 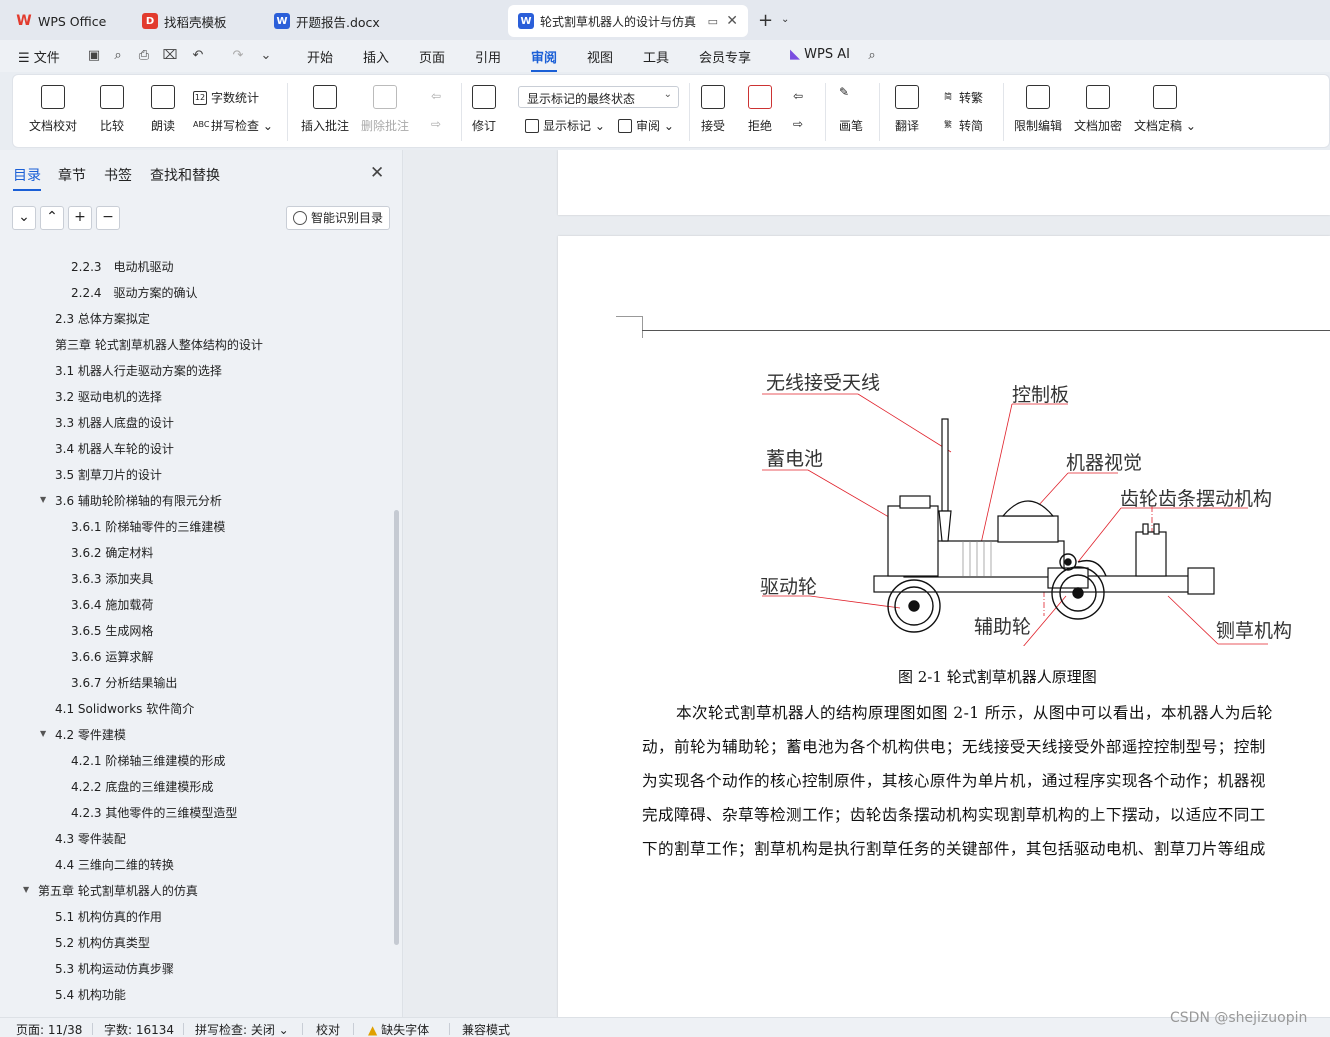 What do you see at coordinates (39, 56) in the screenshot?
I see `file-menu: ☰ 文件` at bounding box center [39, 56].